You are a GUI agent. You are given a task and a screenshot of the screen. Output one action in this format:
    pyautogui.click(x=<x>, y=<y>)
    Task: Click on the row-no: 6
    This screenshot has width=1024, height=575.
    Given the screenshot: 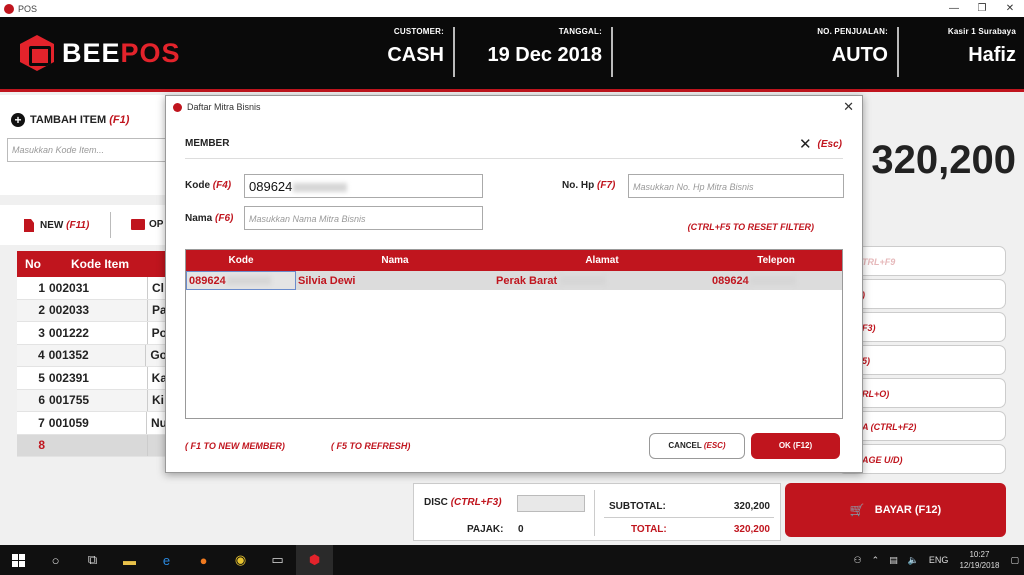 What is the action you would take?
    pyautogui.click(x=41, y=400)
    